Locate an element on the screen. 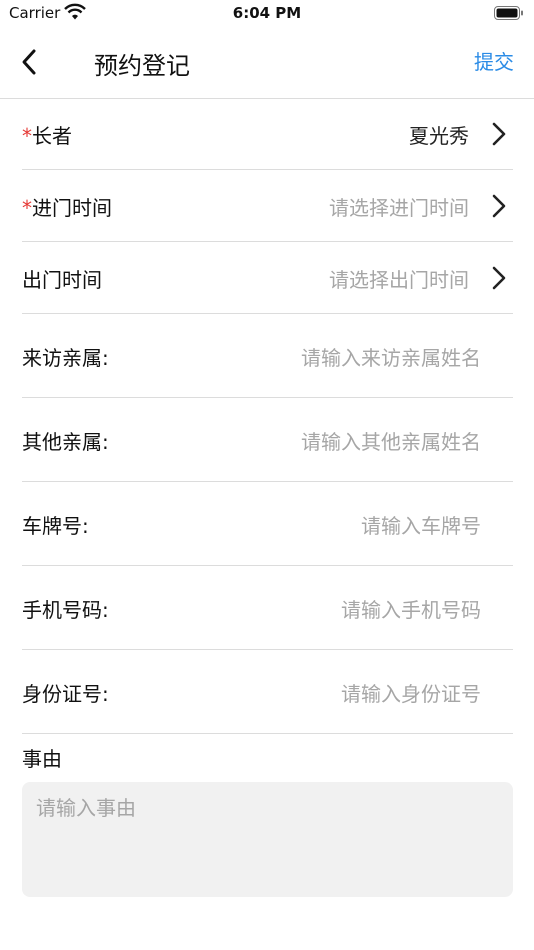  elder-value: 夏光秀 is located at coordinates (439, 136).